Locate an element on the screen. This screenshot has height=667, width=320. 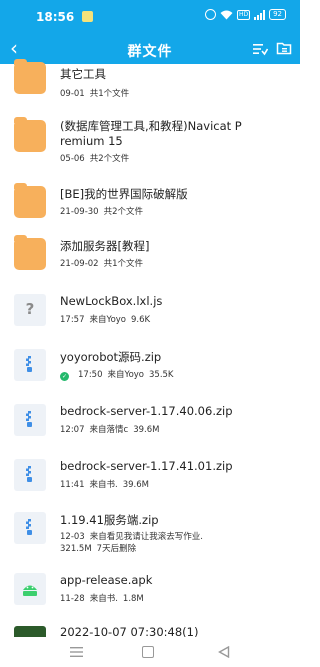
back-triangle-icon is located at coordinates (224, 652).